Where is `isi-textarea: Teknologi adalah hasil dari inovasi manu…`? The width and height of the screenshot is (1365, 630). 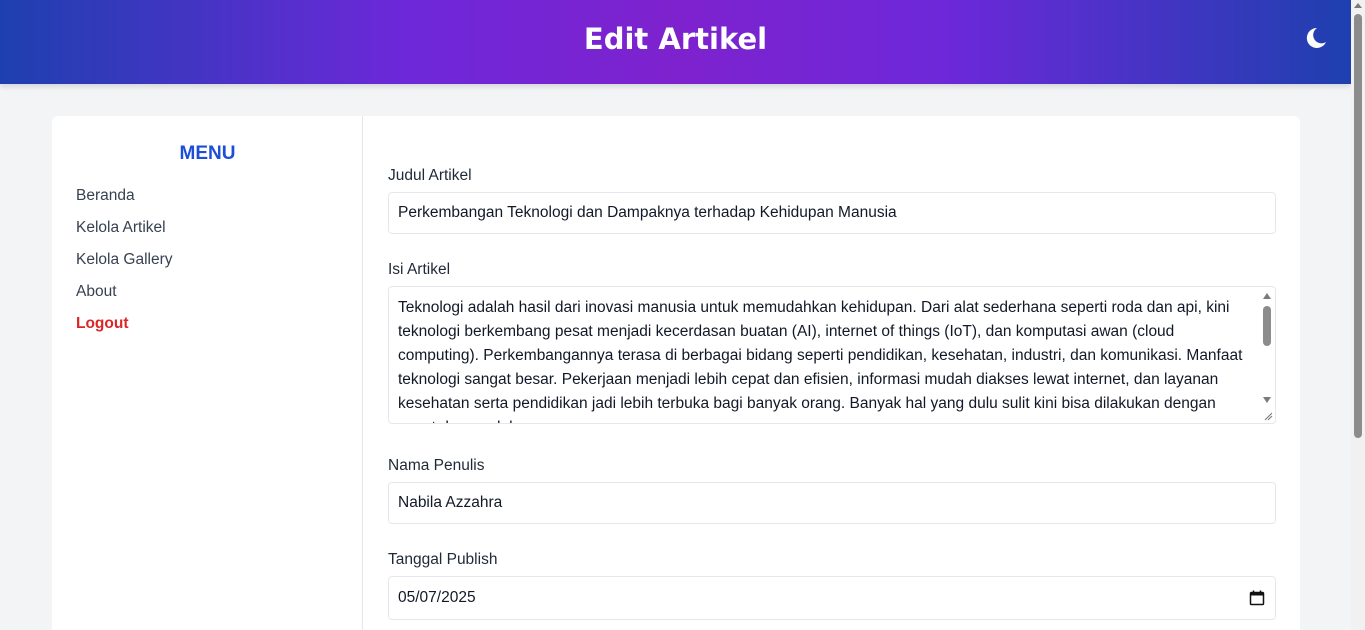 isi-textarea: Teknologi adalah hasil dari inovasi manu… is located at coordinates (832, 355).